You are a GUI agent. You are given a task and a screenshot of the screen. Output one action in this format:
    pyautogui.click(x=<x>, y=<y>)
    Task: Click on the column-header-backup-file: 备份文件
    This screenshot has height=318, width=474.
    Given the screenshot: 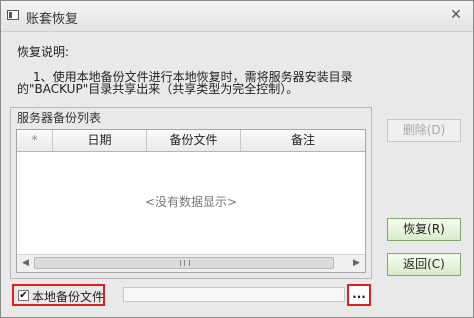 What is the action you would take?
    pyautogui.click(x=194, y=140)
    